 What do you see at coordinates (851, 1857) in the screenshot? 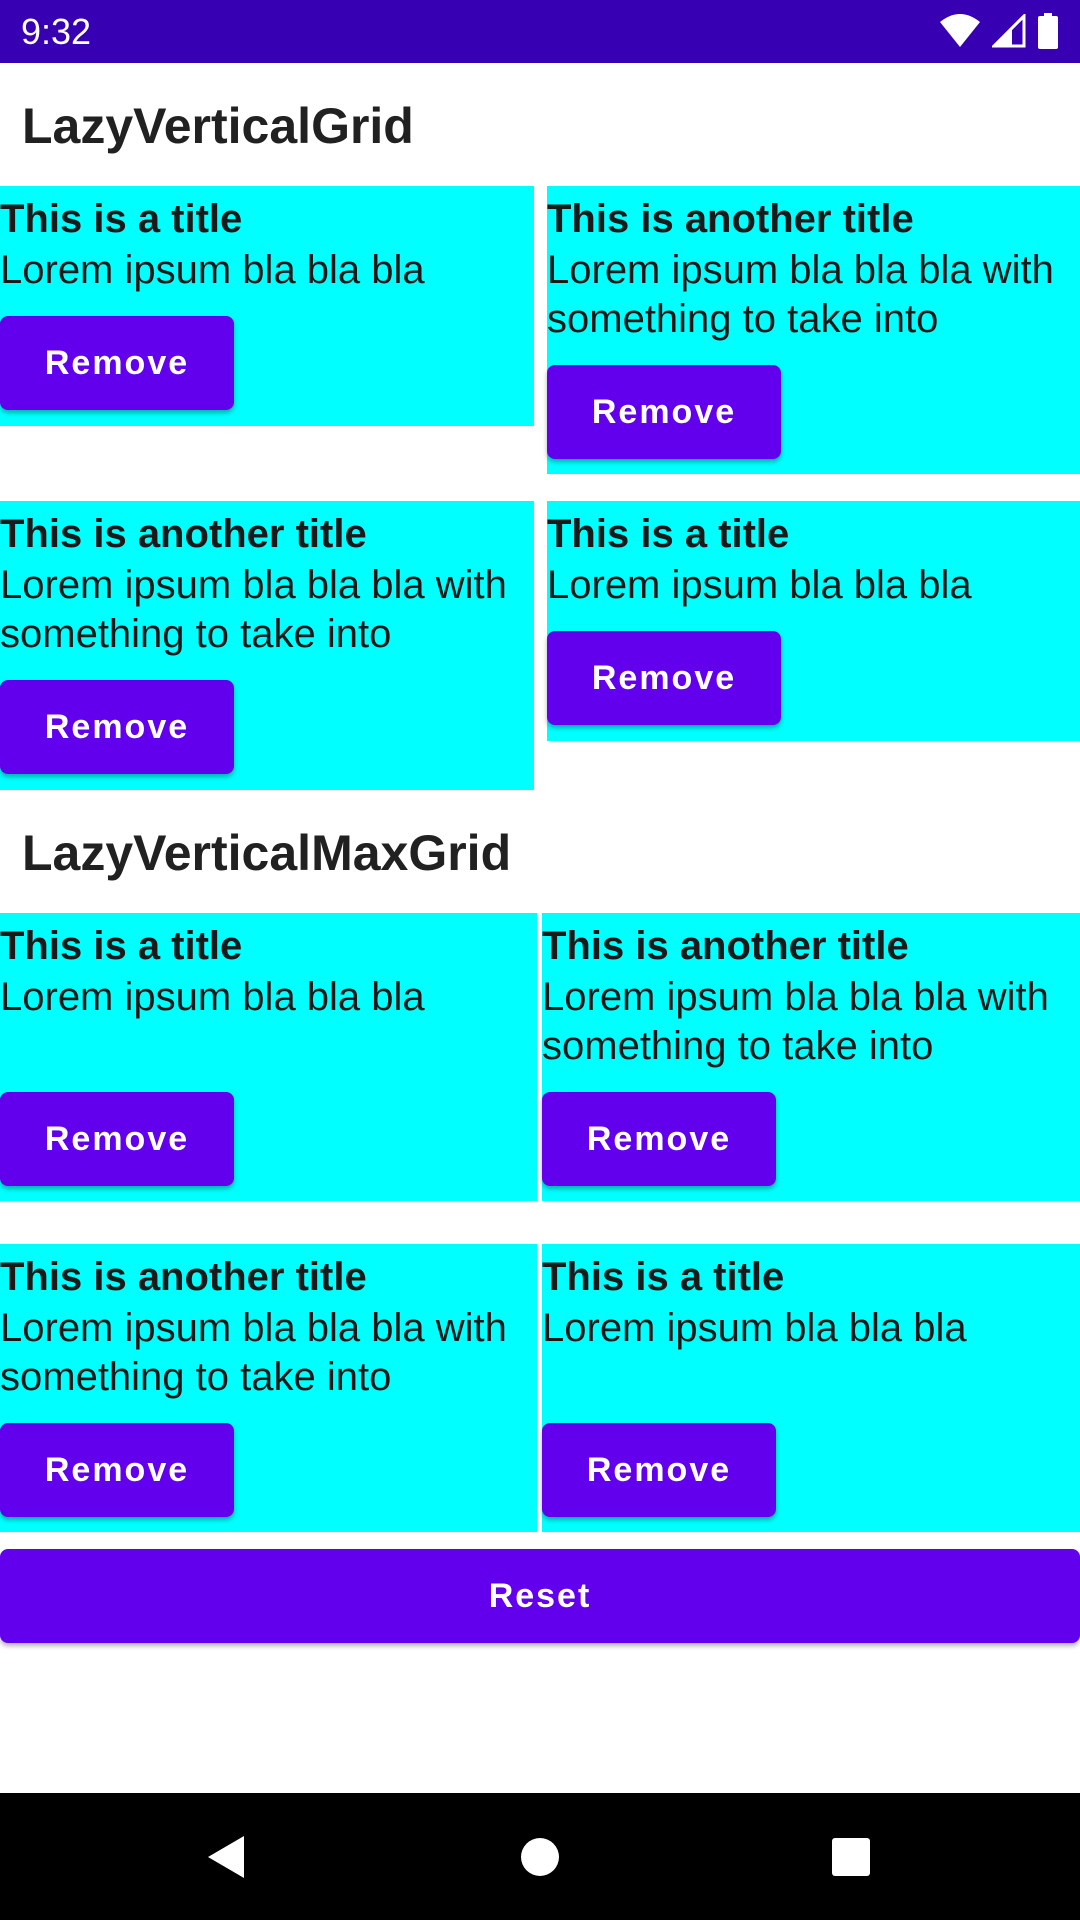
I see `recents-icon` at bounding box center [851, 1857].